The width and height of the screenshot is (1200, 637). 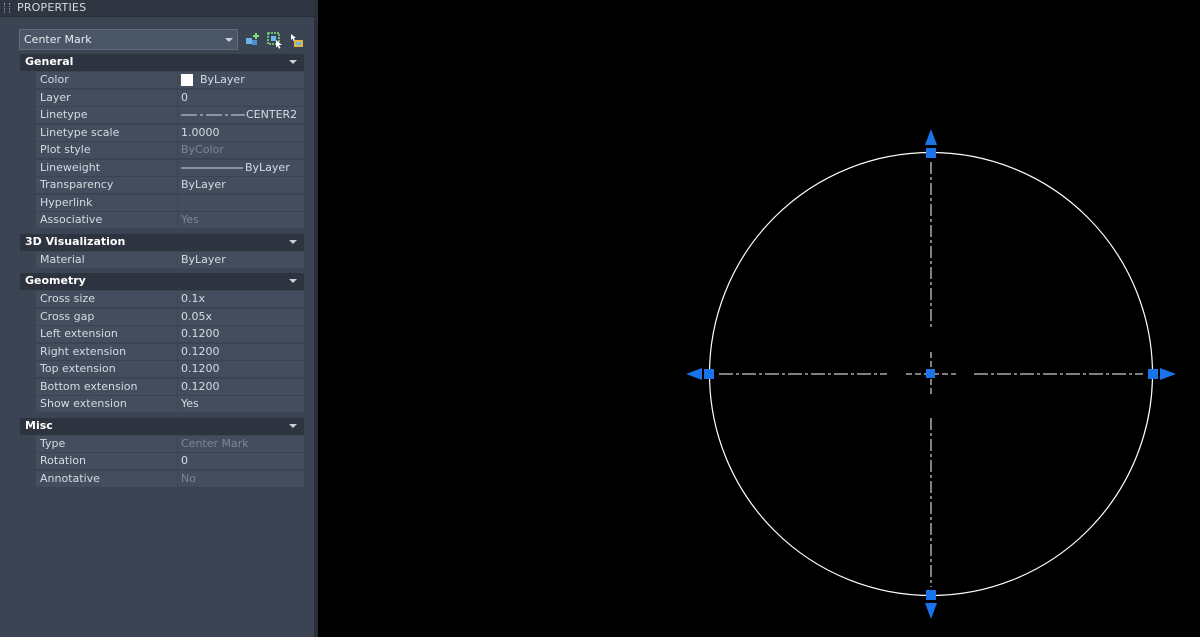 What do you see at coordinates (162, 317) in the screenshot?
I see `property-row: Cross gap 0.05x` at bounding box center [162, 317].